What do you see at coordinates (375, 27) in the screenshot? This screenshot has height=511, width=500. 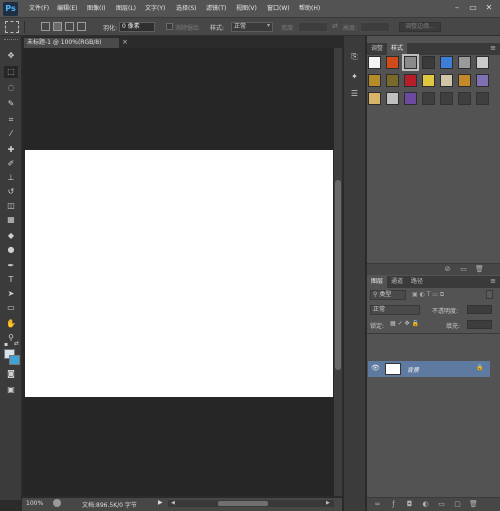 I see `height-input` at bounding box center [375, 27].